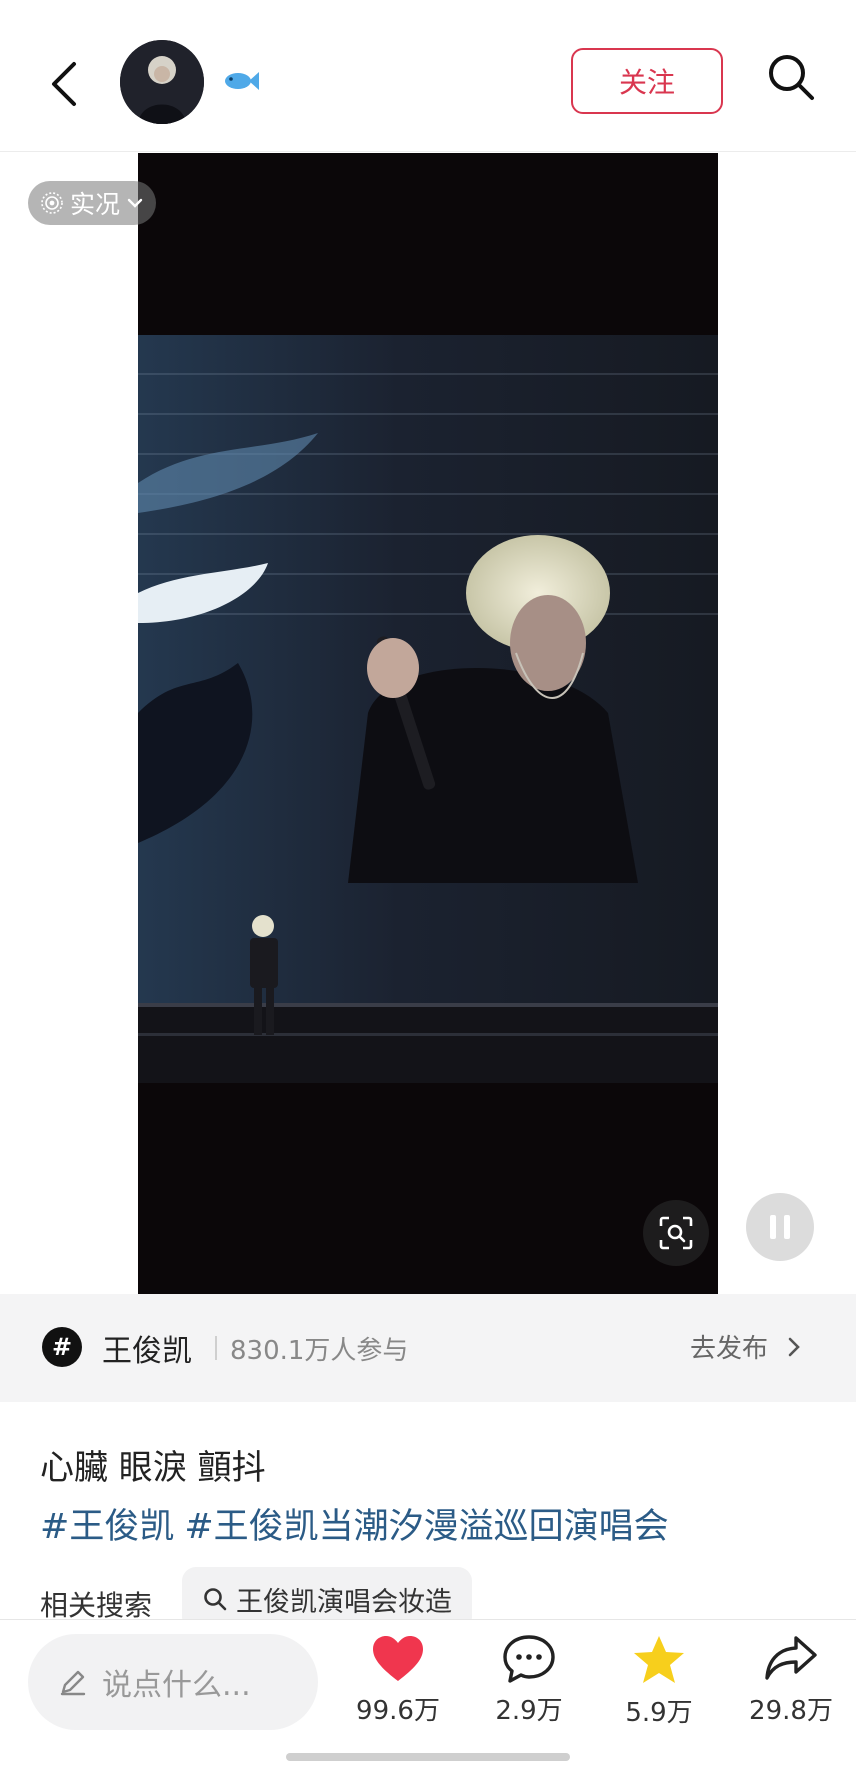  What do you see at coordinates (73, 1683) in the screenshot?
I see `pencil-icon` at bounding box center [73, 1683].